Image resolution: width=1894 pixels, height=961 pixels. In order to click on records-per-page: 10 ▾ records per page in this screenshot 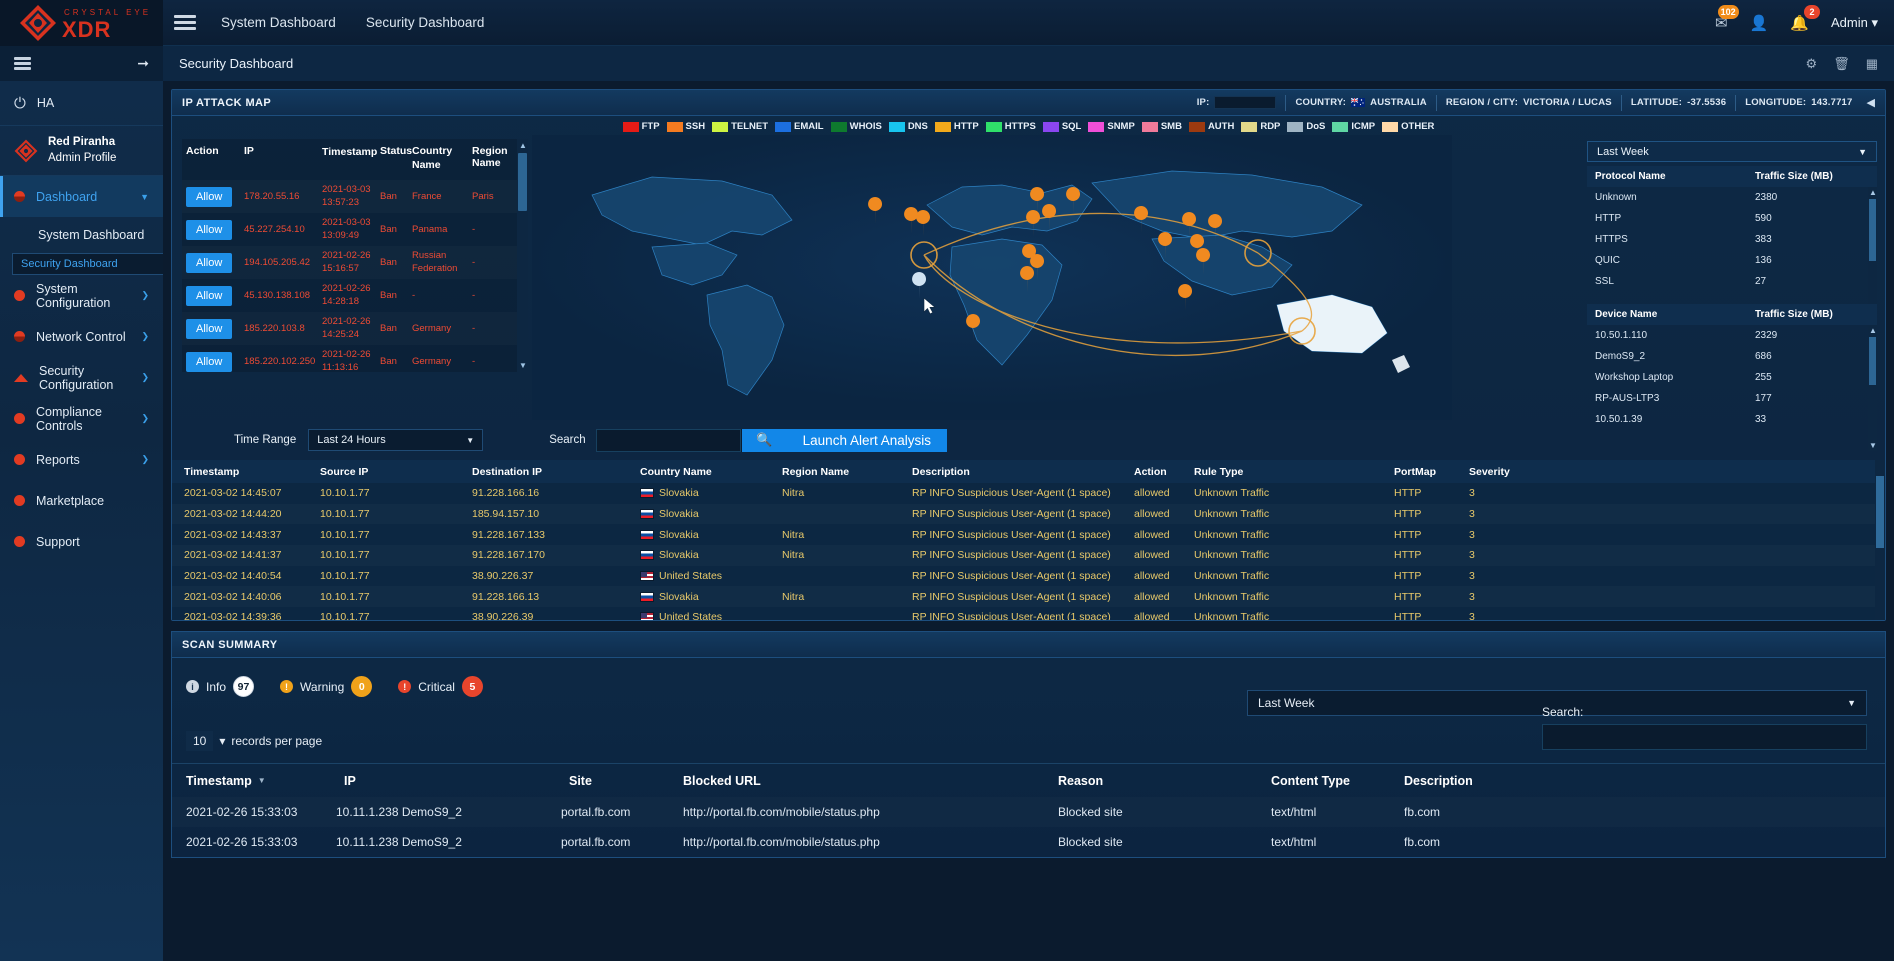, I will do `click(254, 741)`.